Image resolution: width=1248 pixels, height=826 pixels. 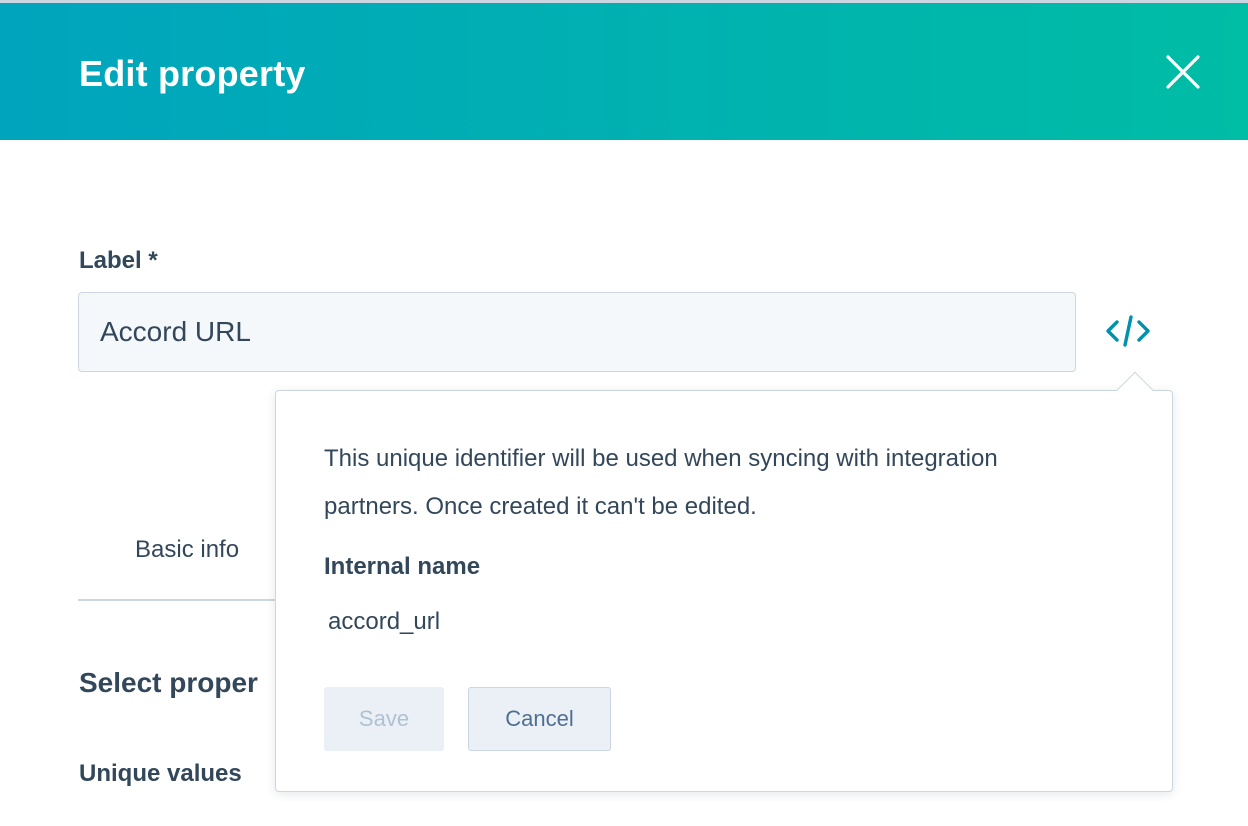 I want to click on label-field-label: Label *, so click(x=118, y=260).